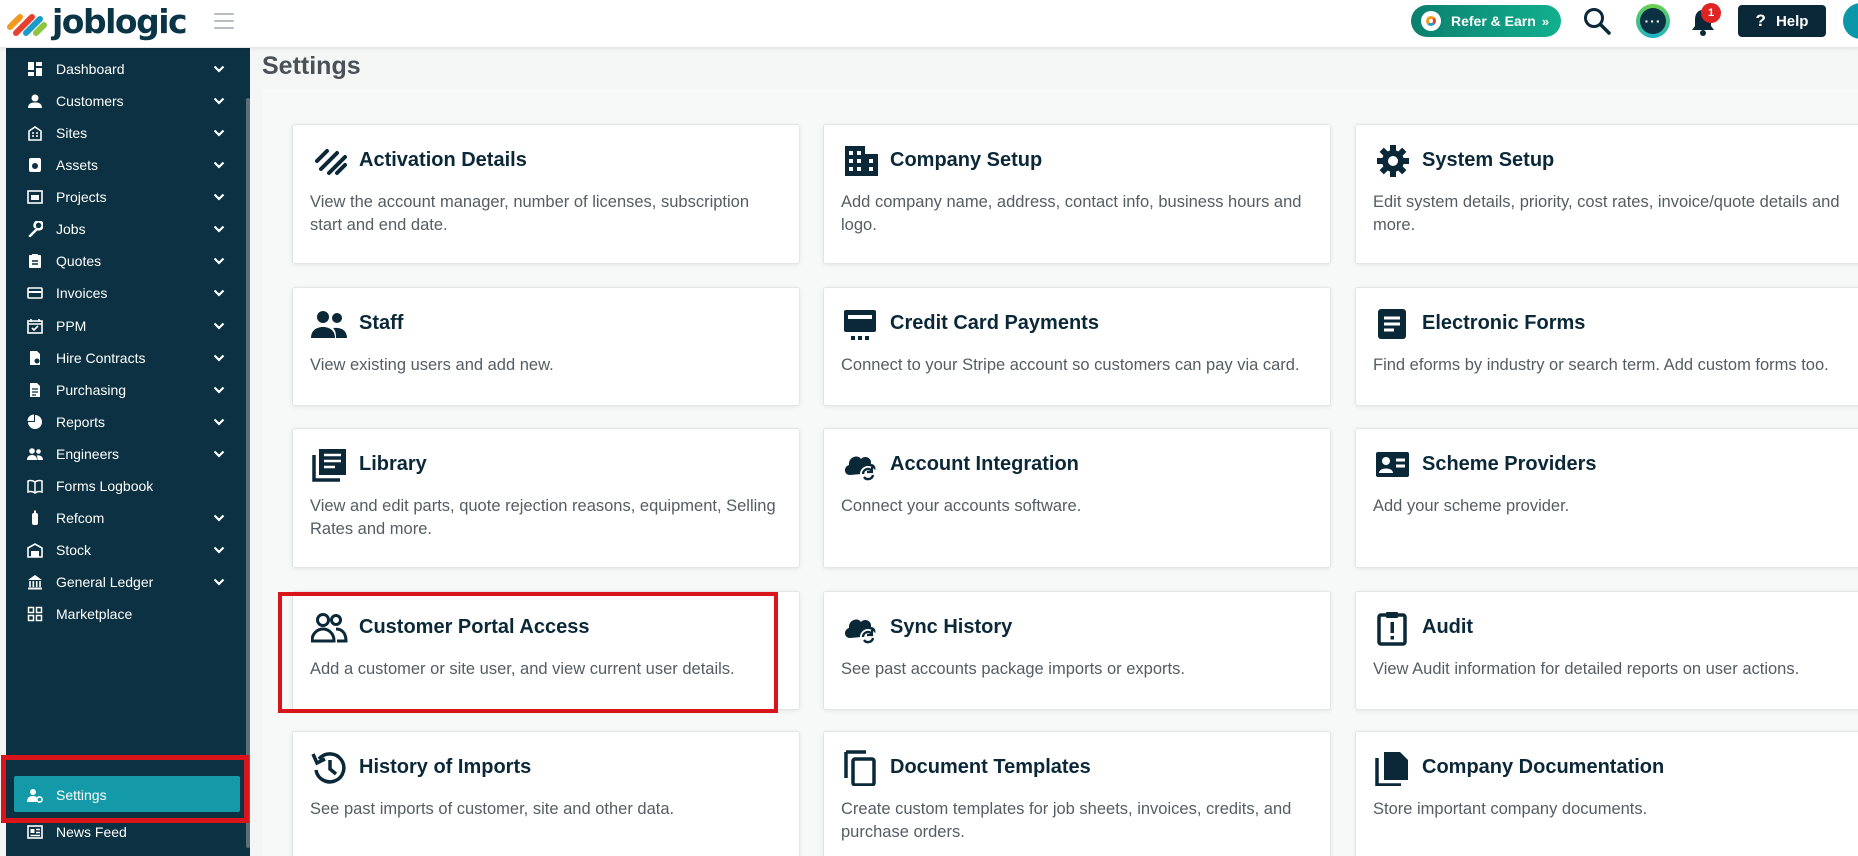 This screenshot has width=1858, height=856. I want to click on dashboard-icon, so click(35, 69).